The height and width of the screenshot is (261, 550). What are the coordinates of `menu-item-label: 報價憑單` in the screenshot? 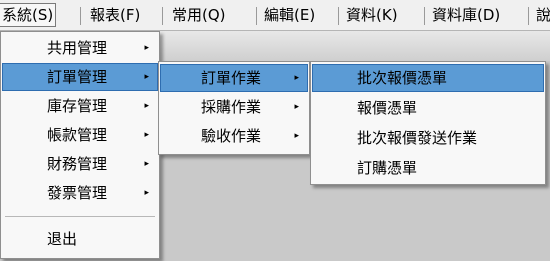 It's located at (387, 108).